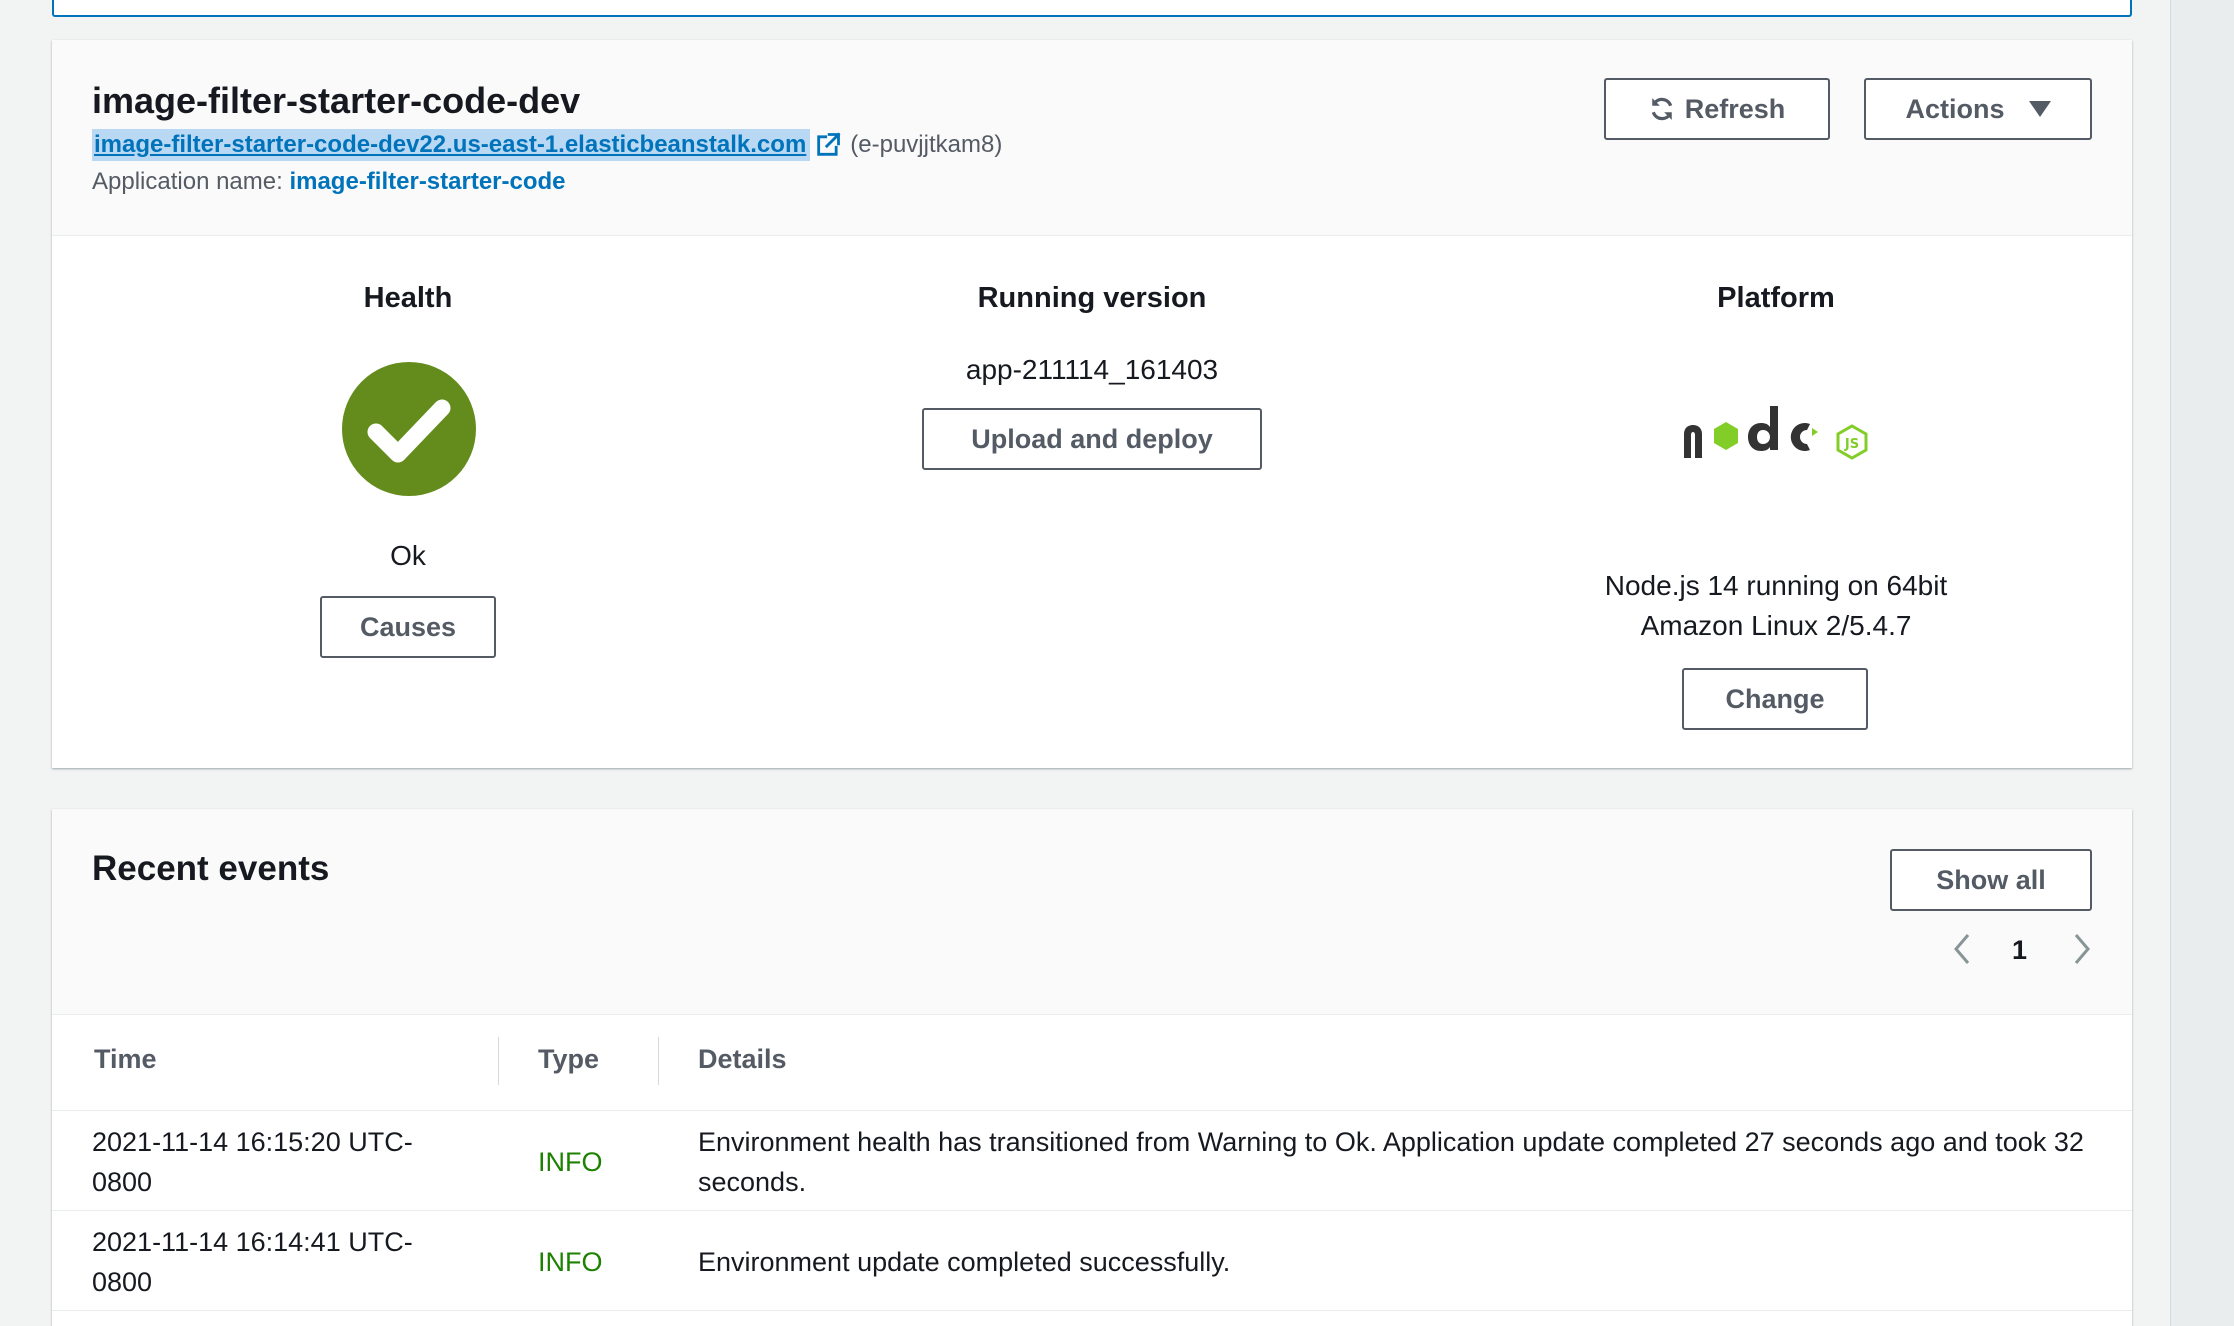 This screenshot has height=1326, width=2234. Describe the element at coordinates (1991, 880) in the screenshot. I see `show-all-button: Show all` at that location.